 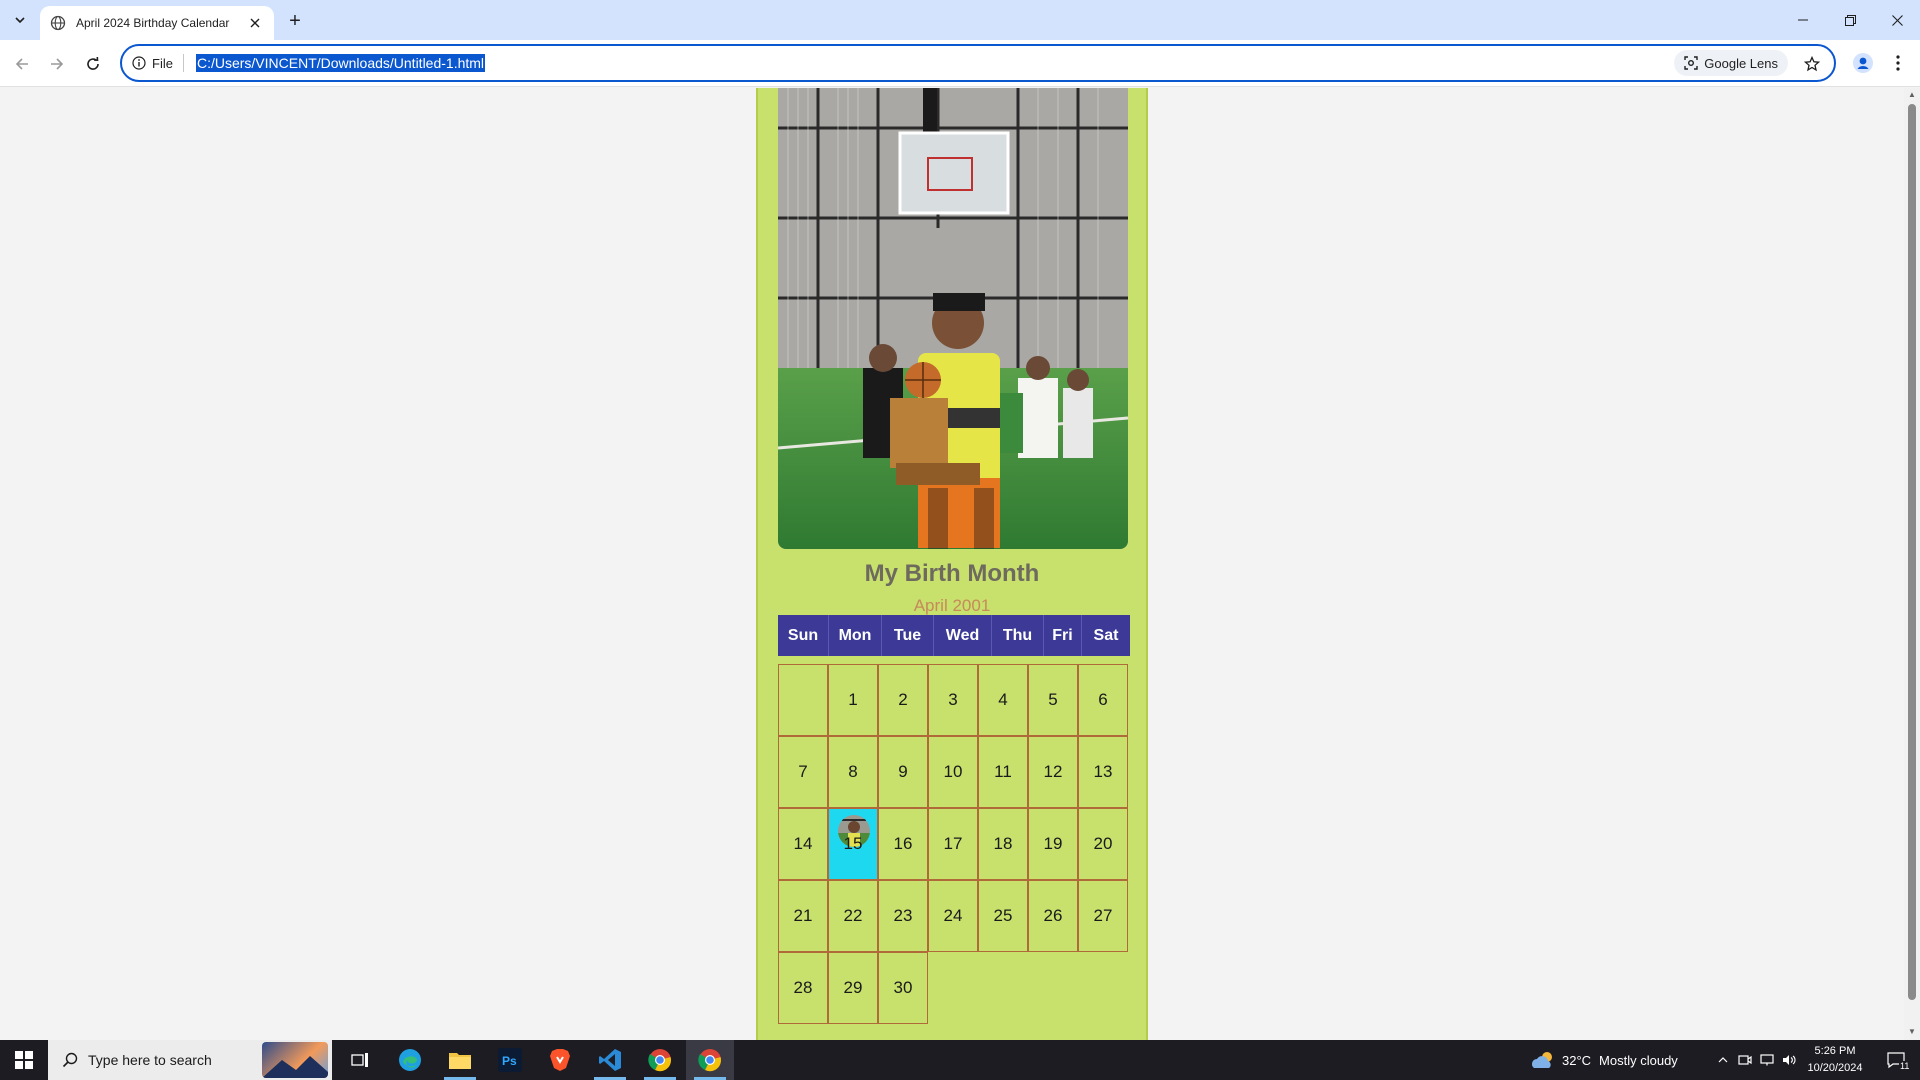 I want to click on weekday-header-row: Sun Mon Tue Wed Thu Fri Sat, so click(x=954, y=635).